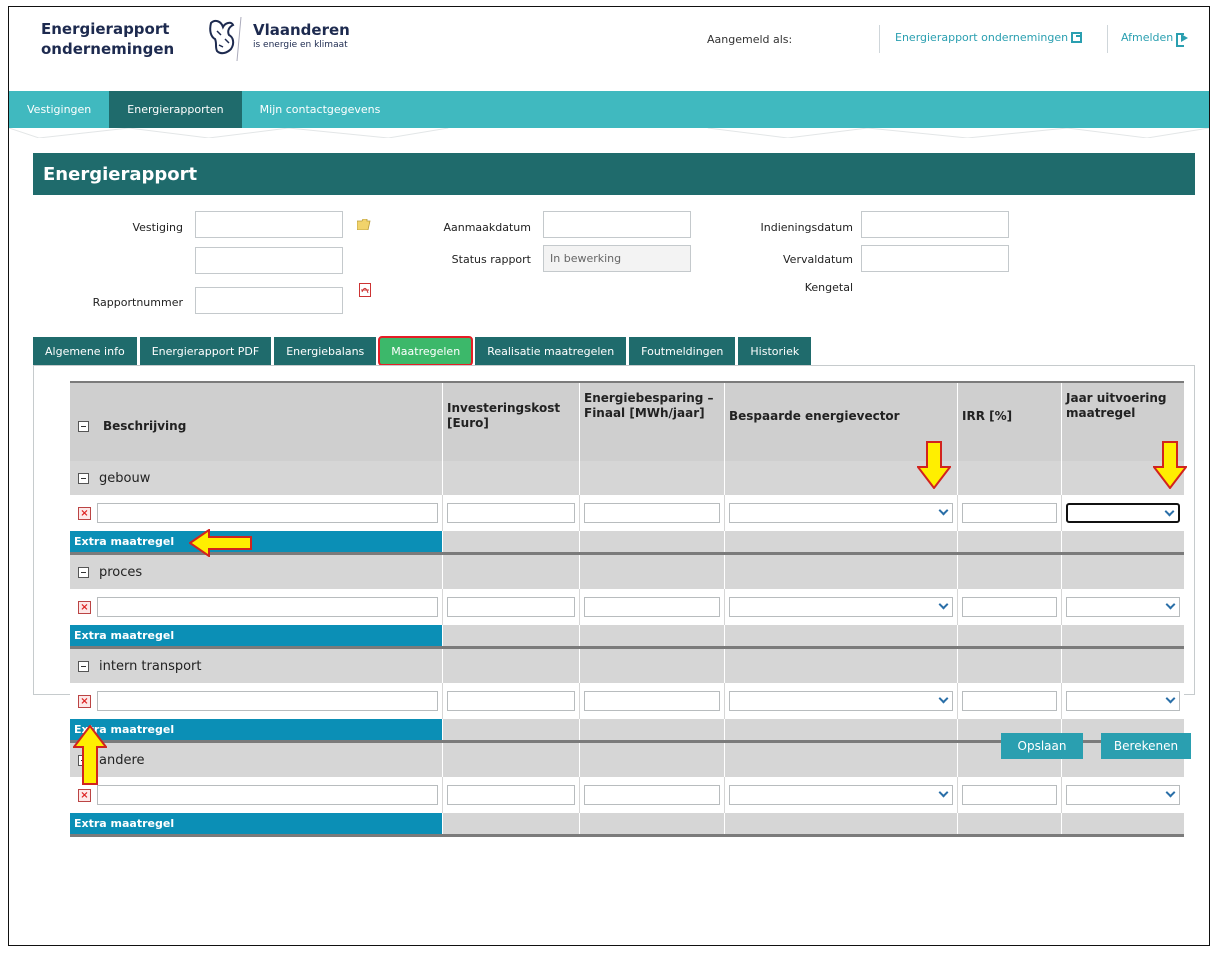 The width and height of the screenshot is (1217, 954). Describe the element at coordinates (682, 351) in the screenshot. I see `tab-foutmeldingen: Foutmeldingen` at that location.